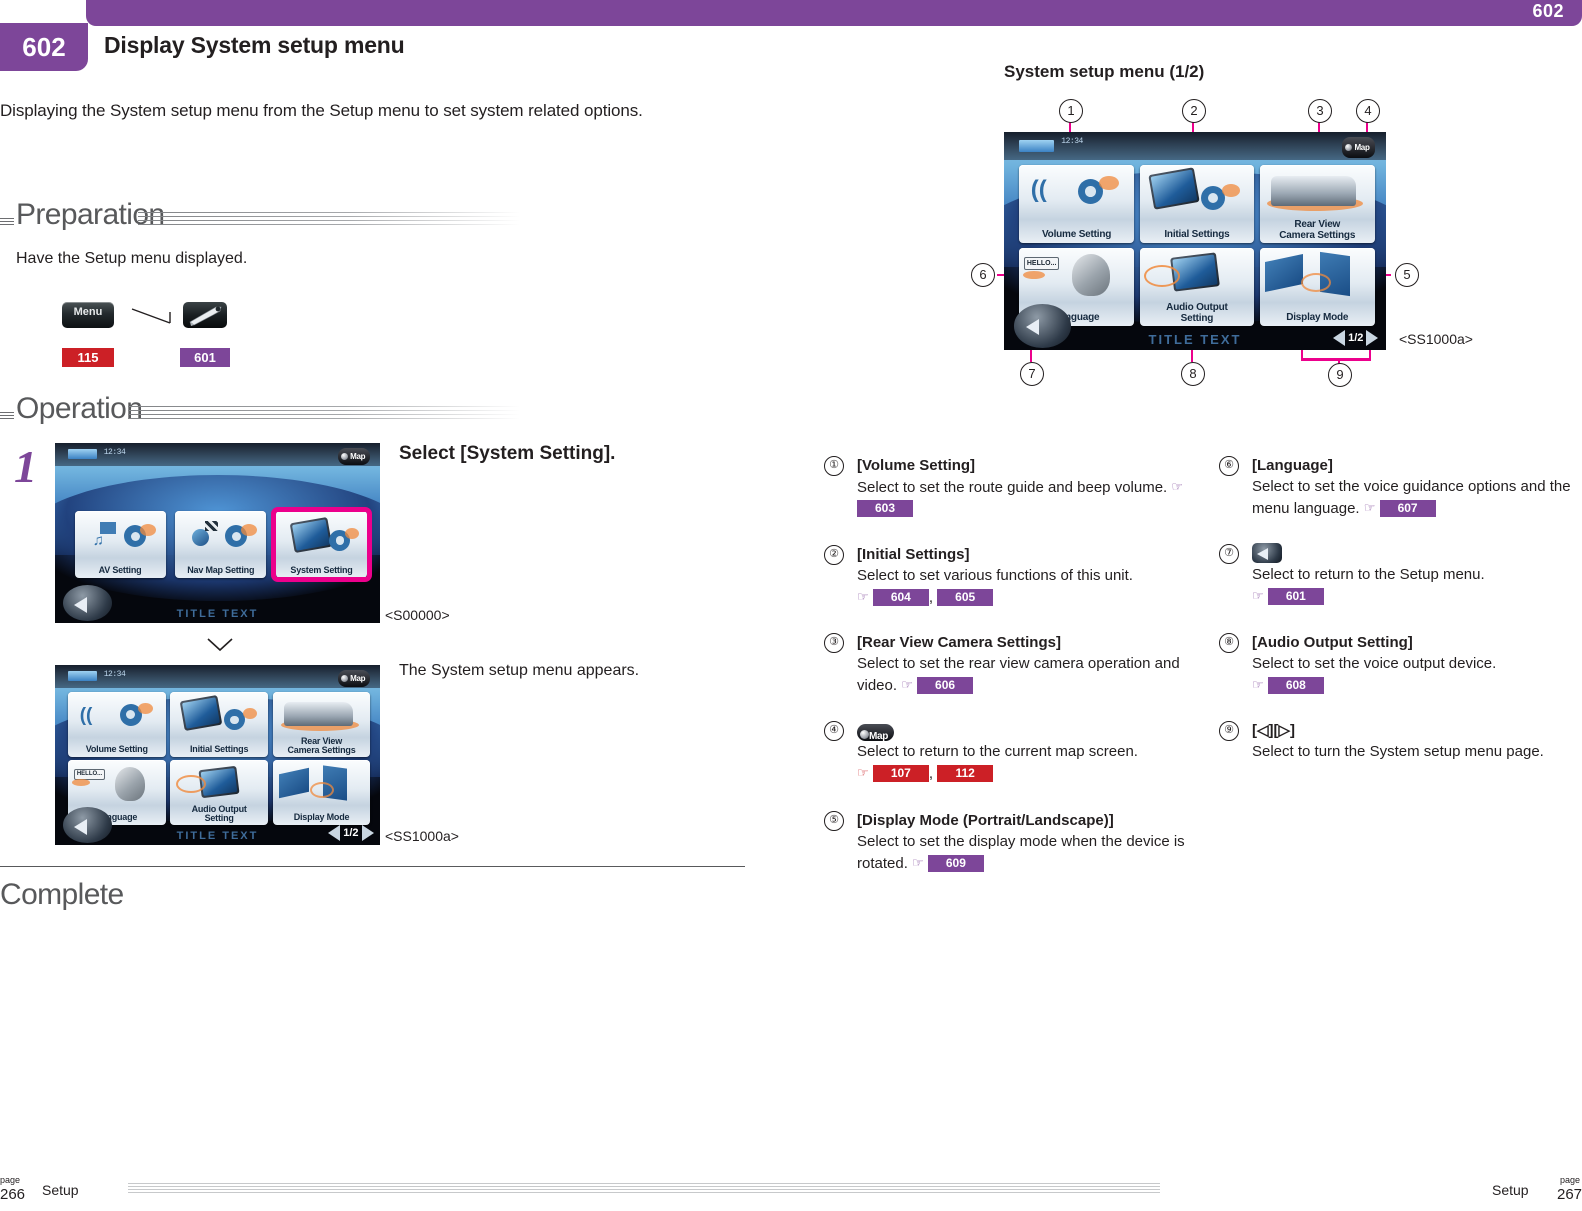 Image resolution: width=1582 pixels, height=1211 pixels. I want to click on legend-body-text: Select to set the voice output device., so click(1374, 663).